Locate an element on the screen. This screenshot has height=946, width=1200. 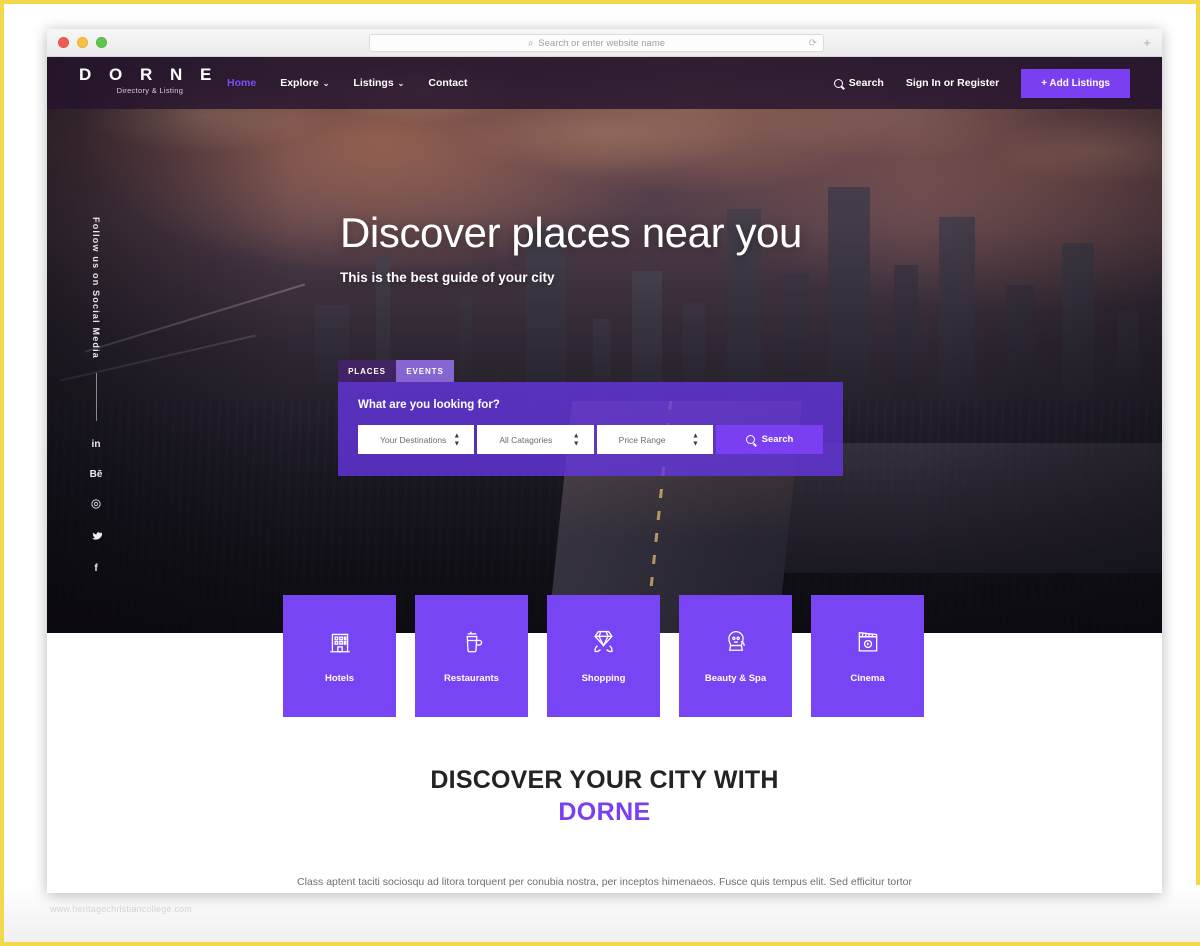
add-listings-button: + Add Listings is located at coordinates (1075, 83).